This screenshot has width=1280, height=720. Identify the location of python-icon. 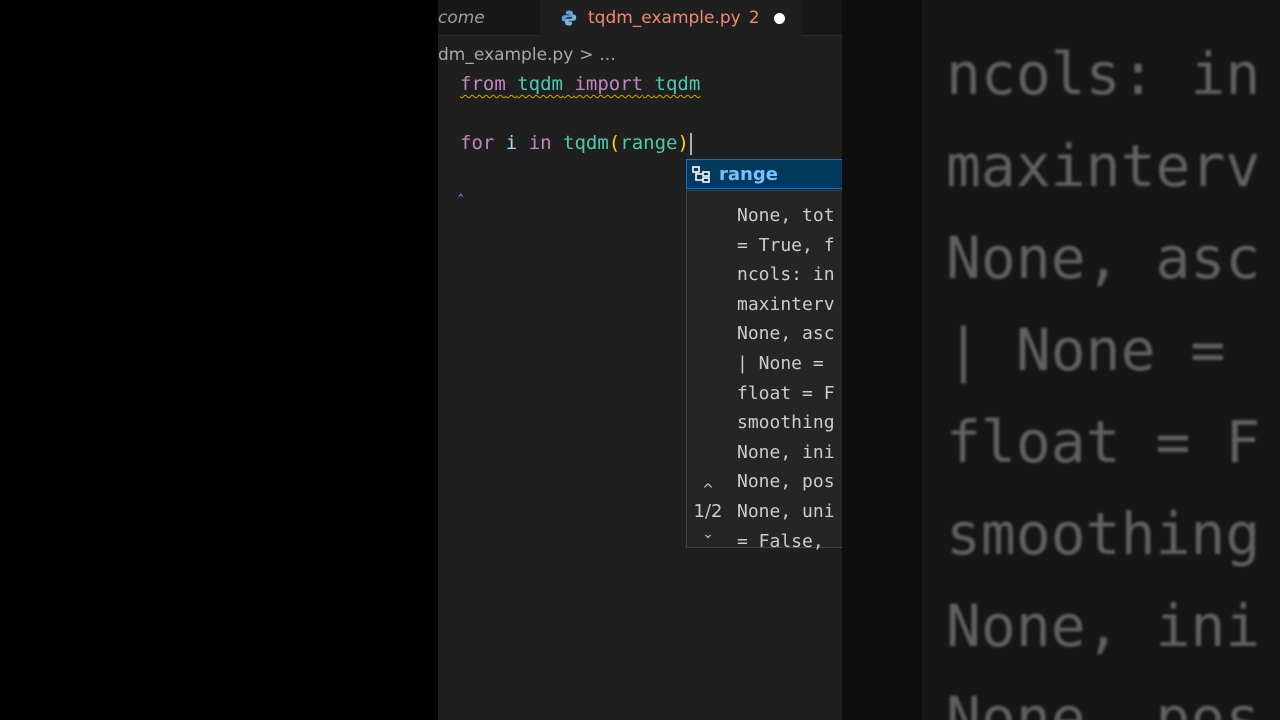
(569, 18).